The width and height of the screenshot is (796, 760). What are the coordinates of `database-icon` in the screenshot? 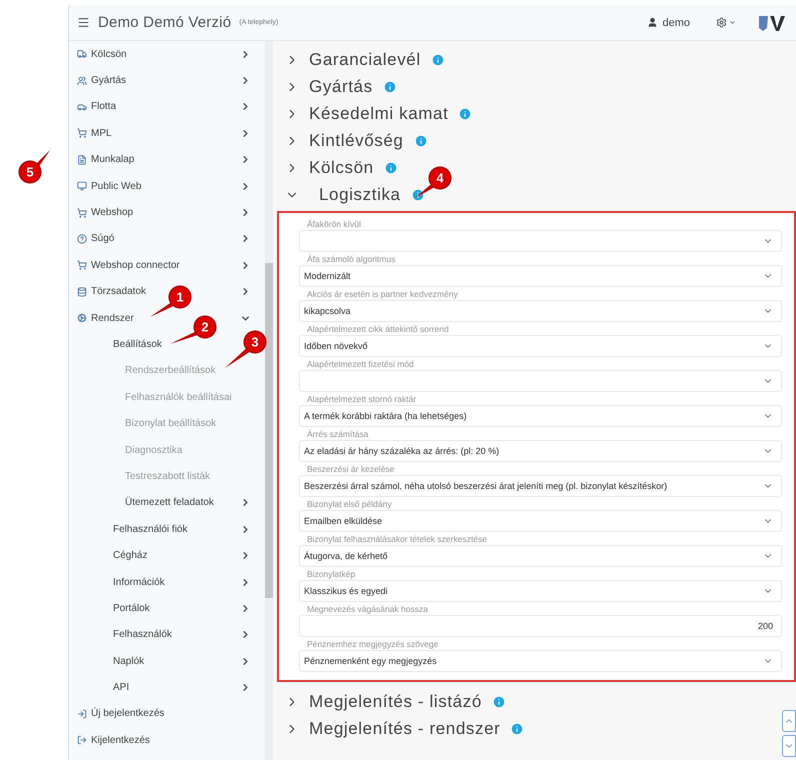 It's located at (82, 291).